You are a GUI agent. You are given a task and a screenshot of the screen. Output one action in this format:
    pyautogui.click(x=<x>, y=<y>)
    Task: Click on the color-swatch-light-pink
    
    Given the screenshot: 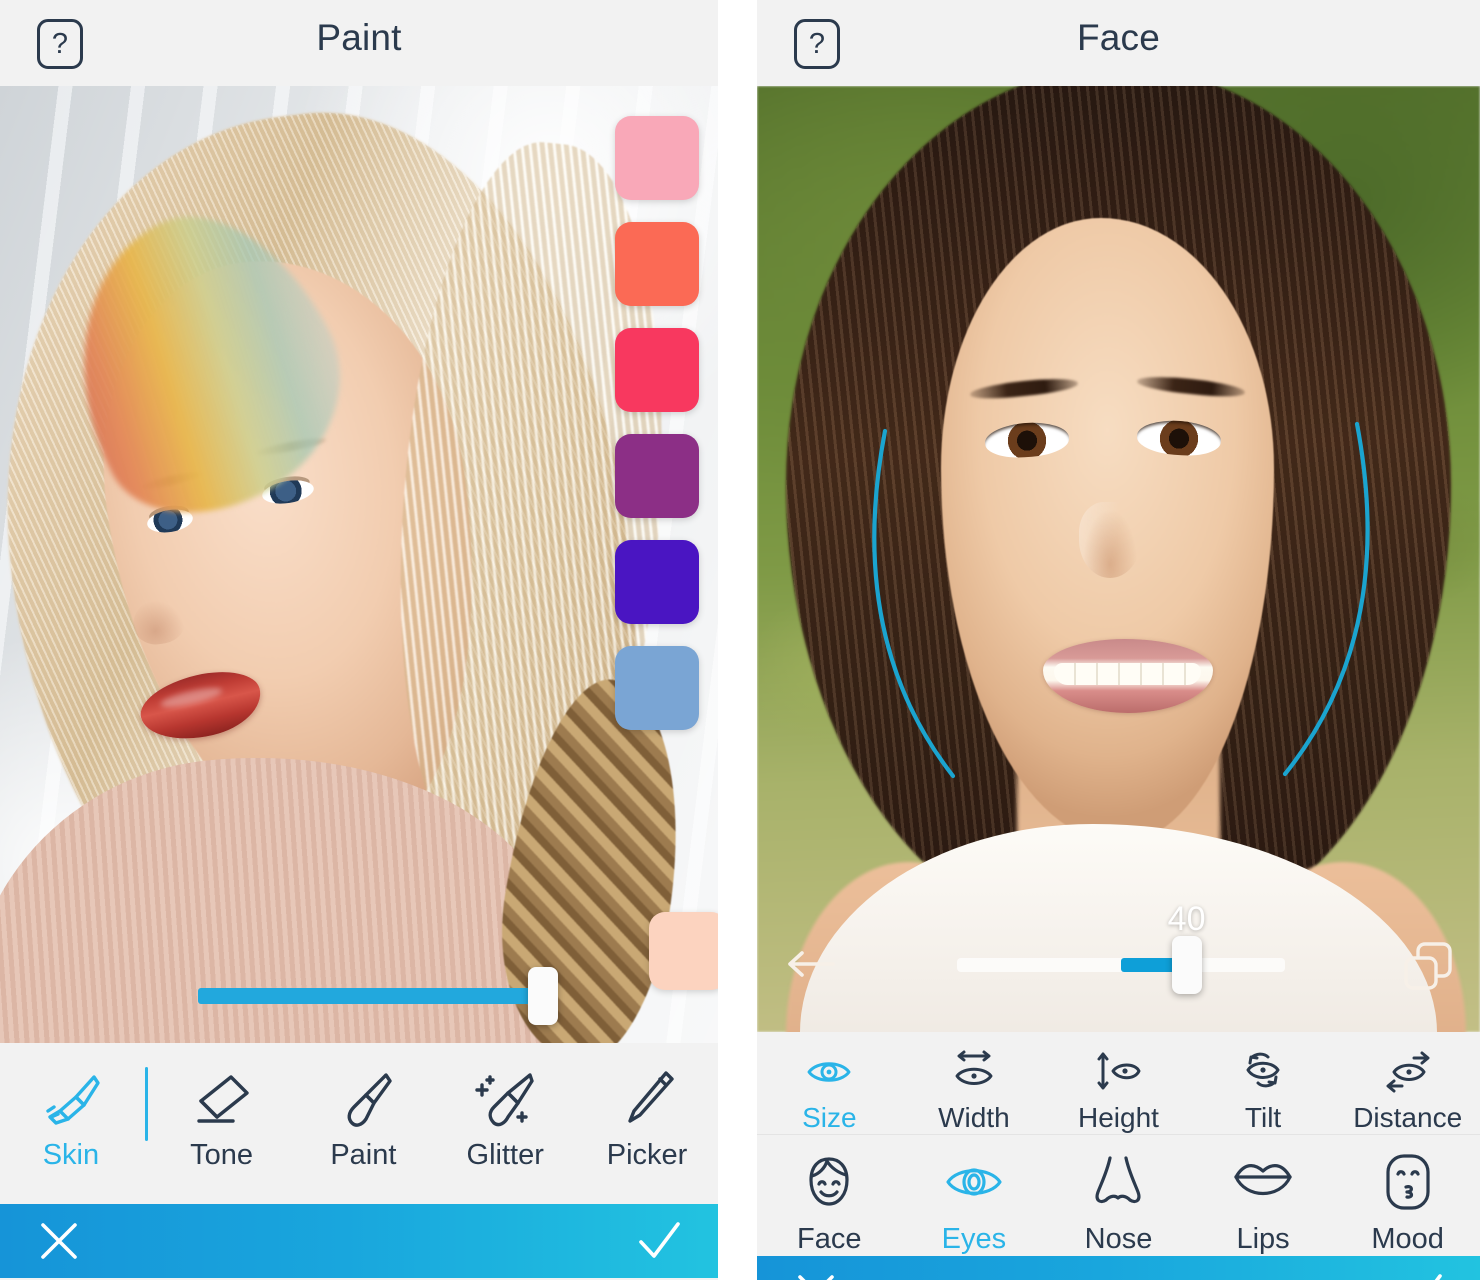 What is the action you would take?
    pyautogui.click(x=657, y=158)
    